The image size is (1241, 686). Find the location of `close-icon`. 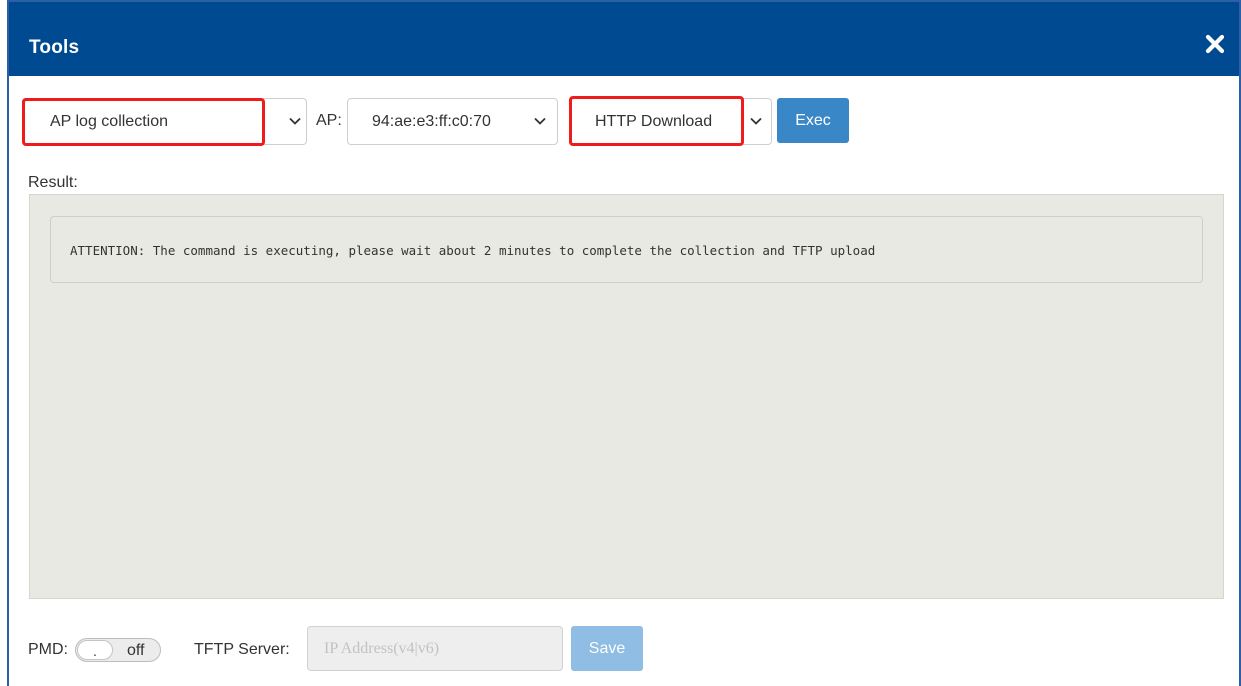

close-icon is located at coordinates (1215, 44).